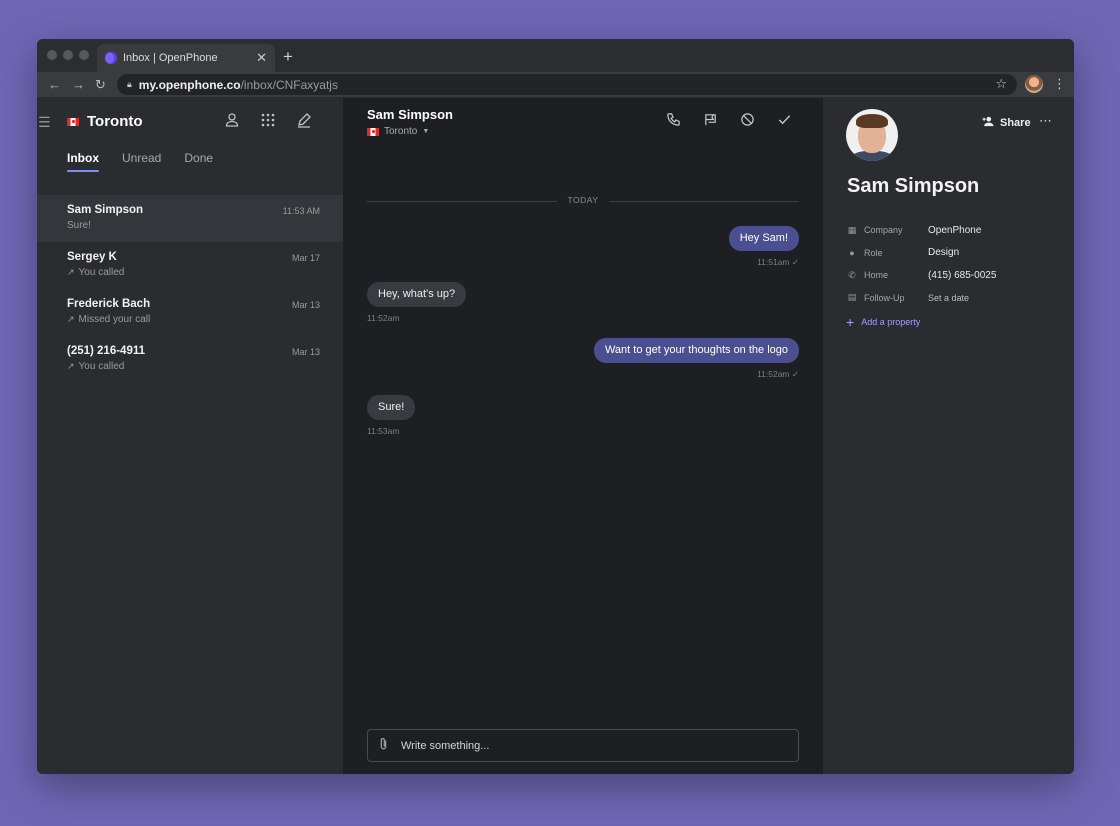 The height and width of the screenshot is (826, 1120). I want to click on url-host: my.openphone.co, so click(189, 84).